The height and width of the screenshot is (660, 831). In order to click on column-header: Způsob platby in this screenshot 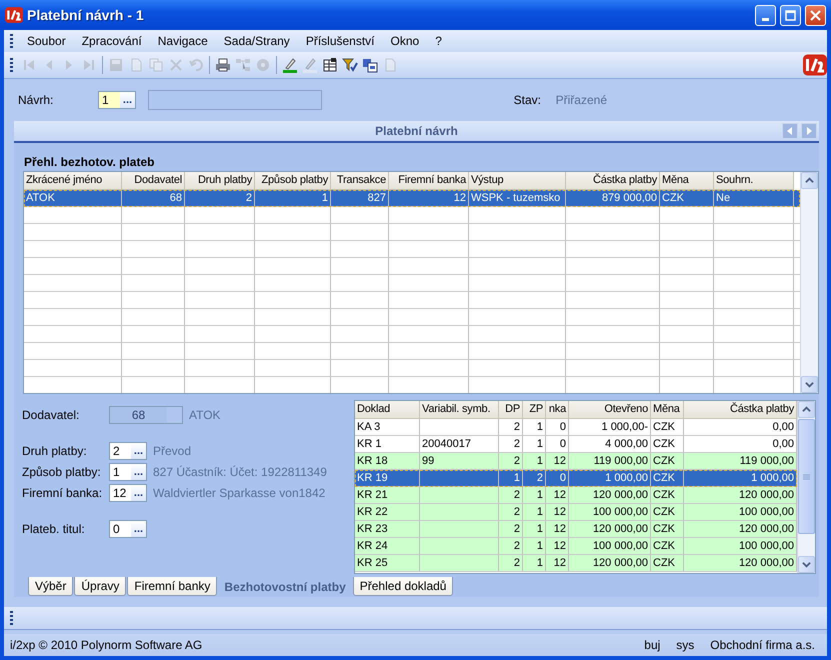, I will do `click(293, 181)`.